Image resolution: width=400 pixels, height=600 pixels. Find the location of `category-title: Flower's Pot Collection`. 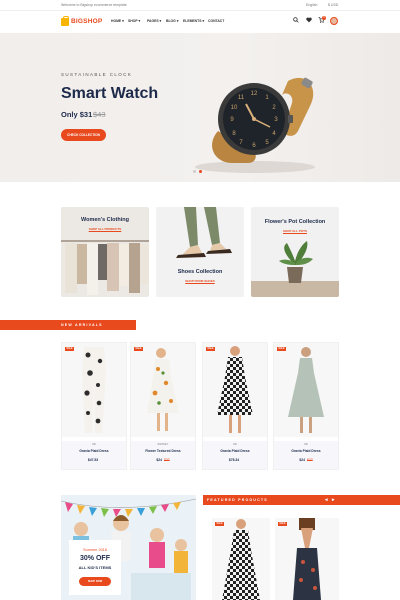

category-title: Flower's Pot Collection is located at coordinates (295, 222).